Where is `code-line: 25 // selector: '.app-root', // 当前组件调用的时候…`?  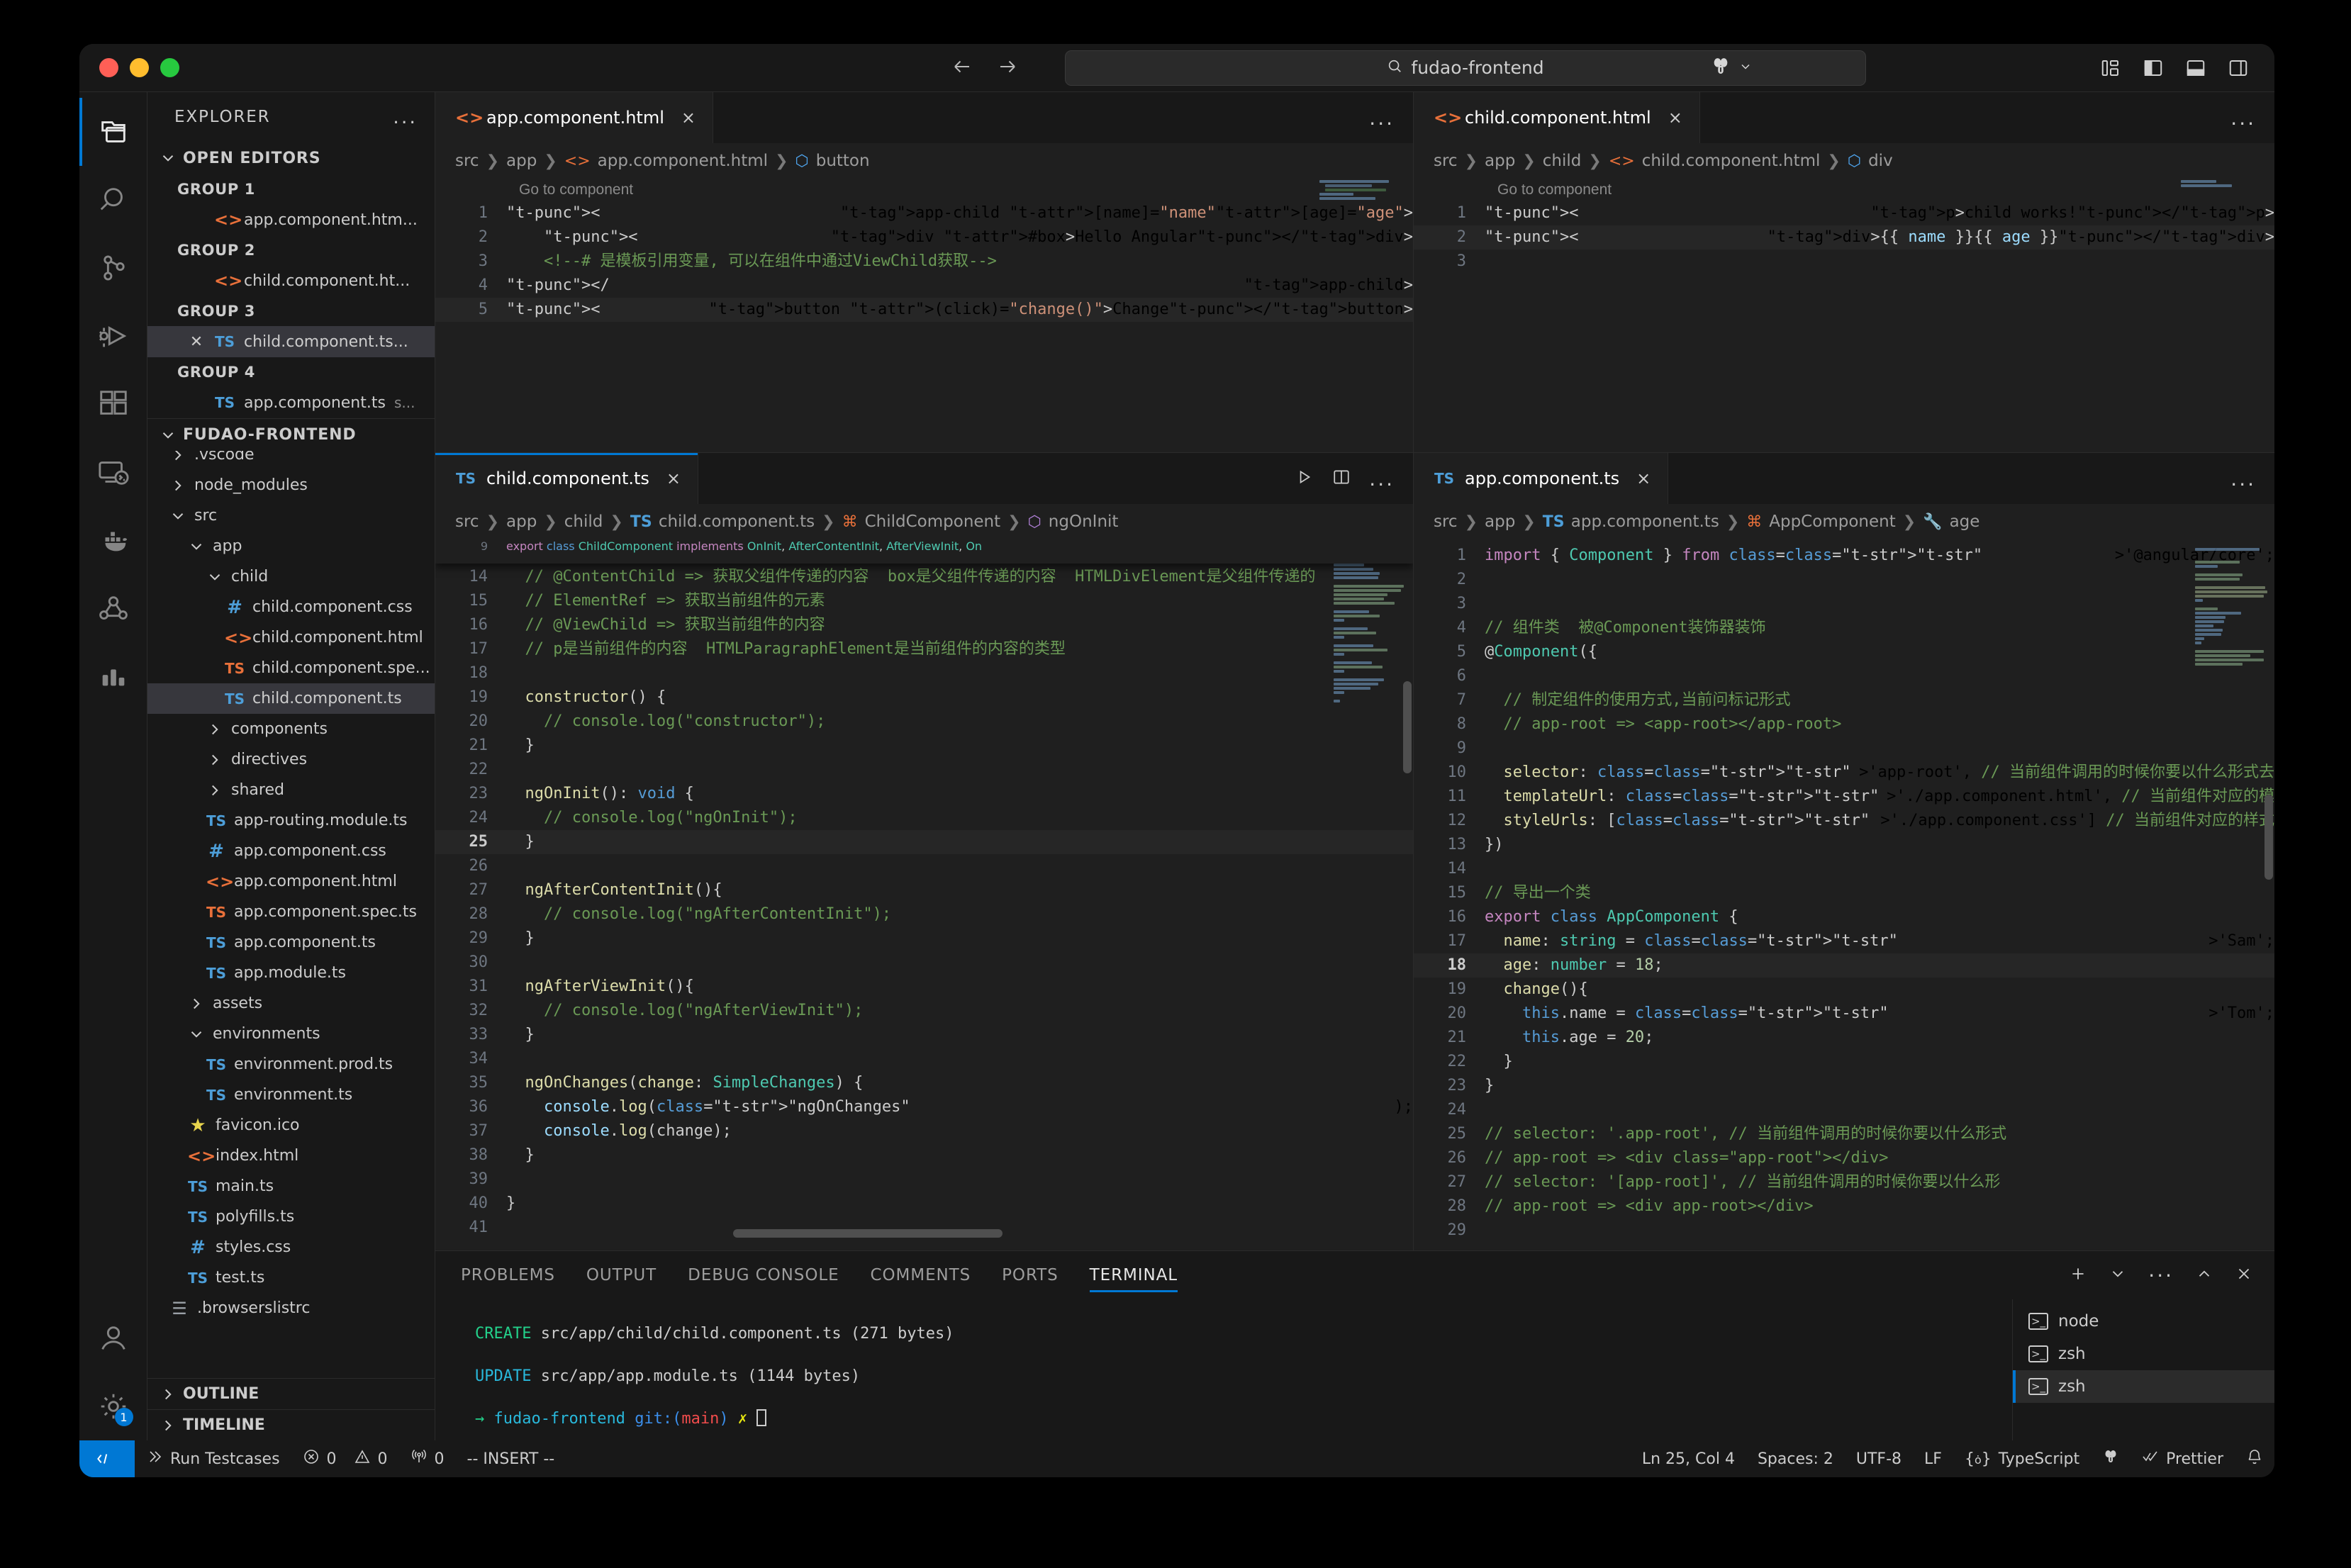 code-line: 25 // selector: '.app-root', // 当前组件调用的时候… is located at coordinates (1844, 1134).